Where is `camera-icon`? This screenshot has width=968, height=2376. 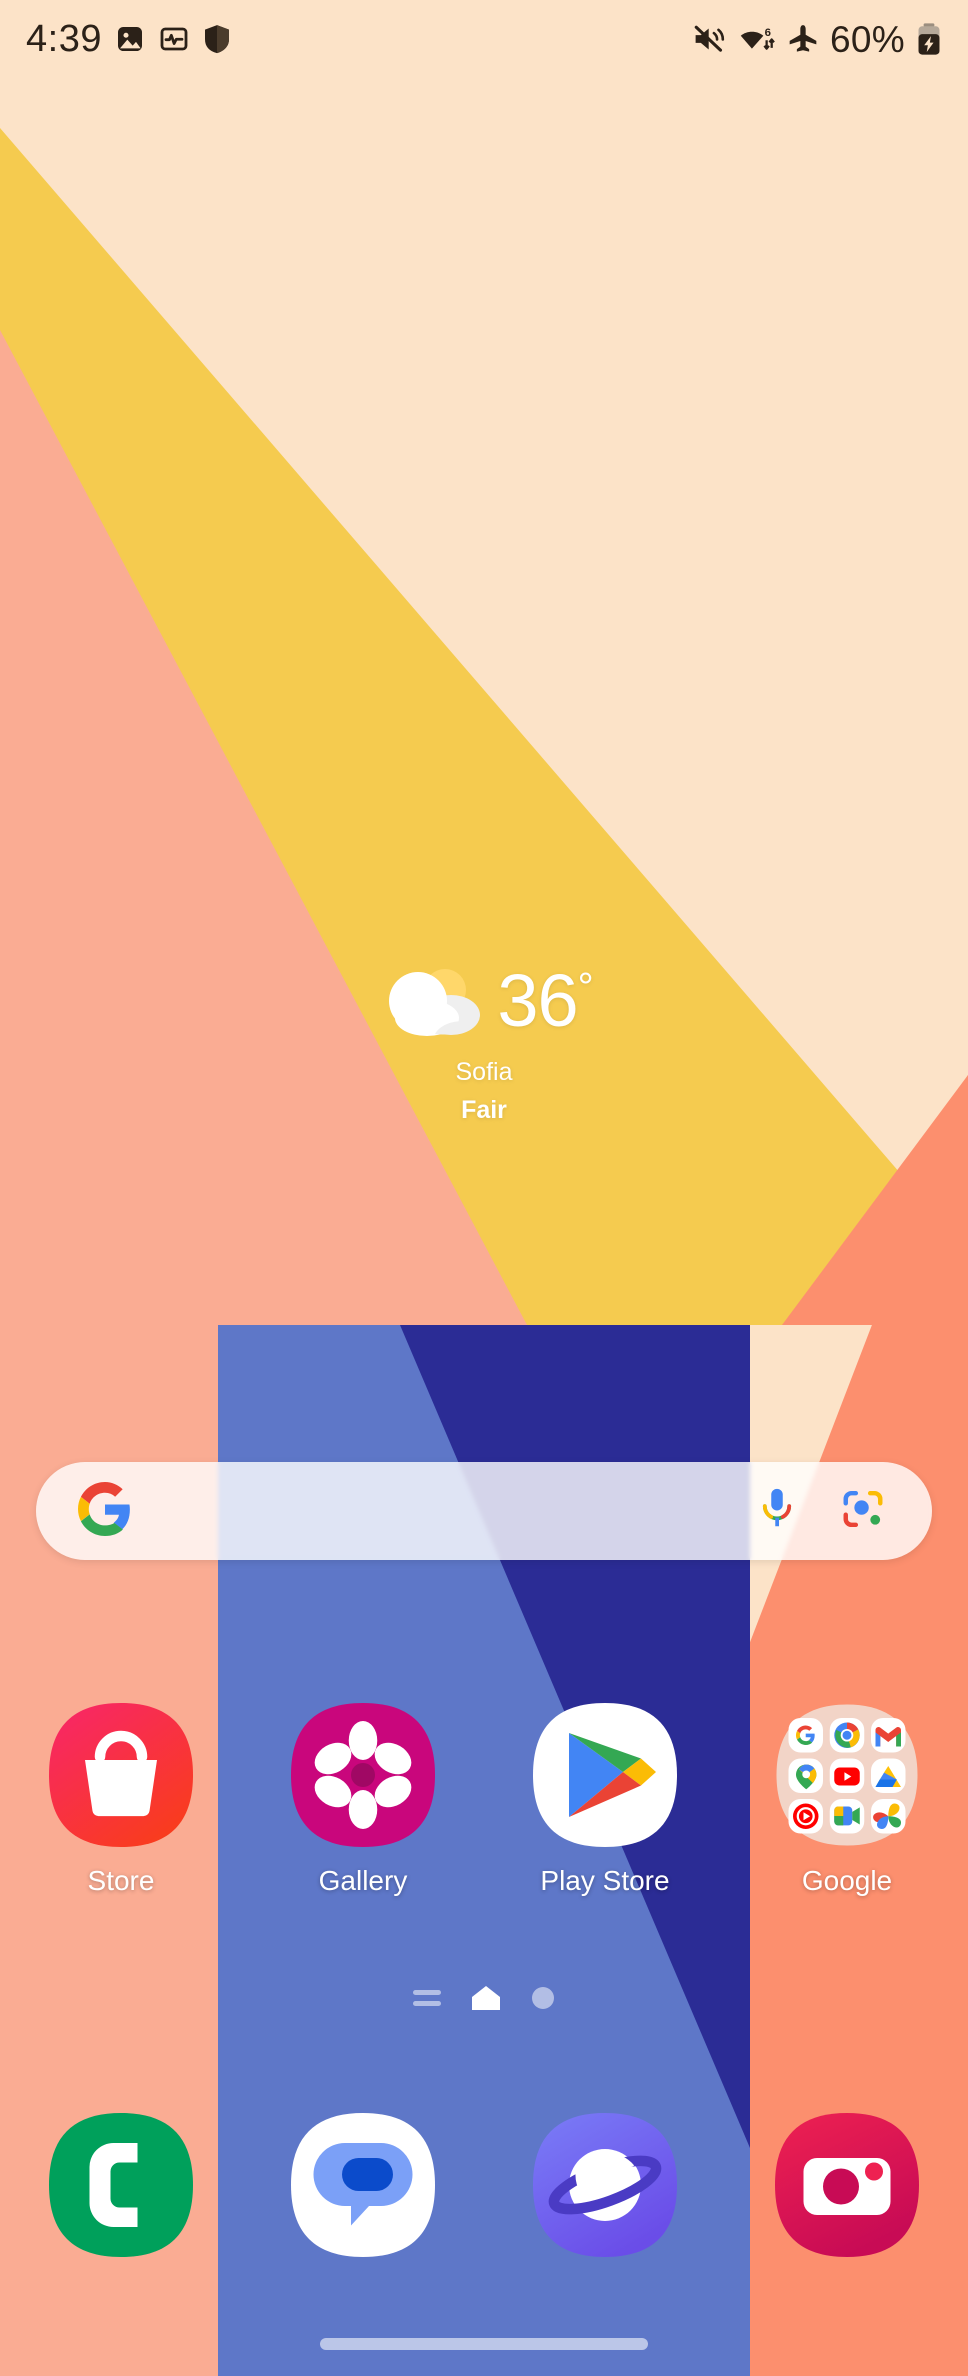
camera-icon is located at coordinates (847, 2185).